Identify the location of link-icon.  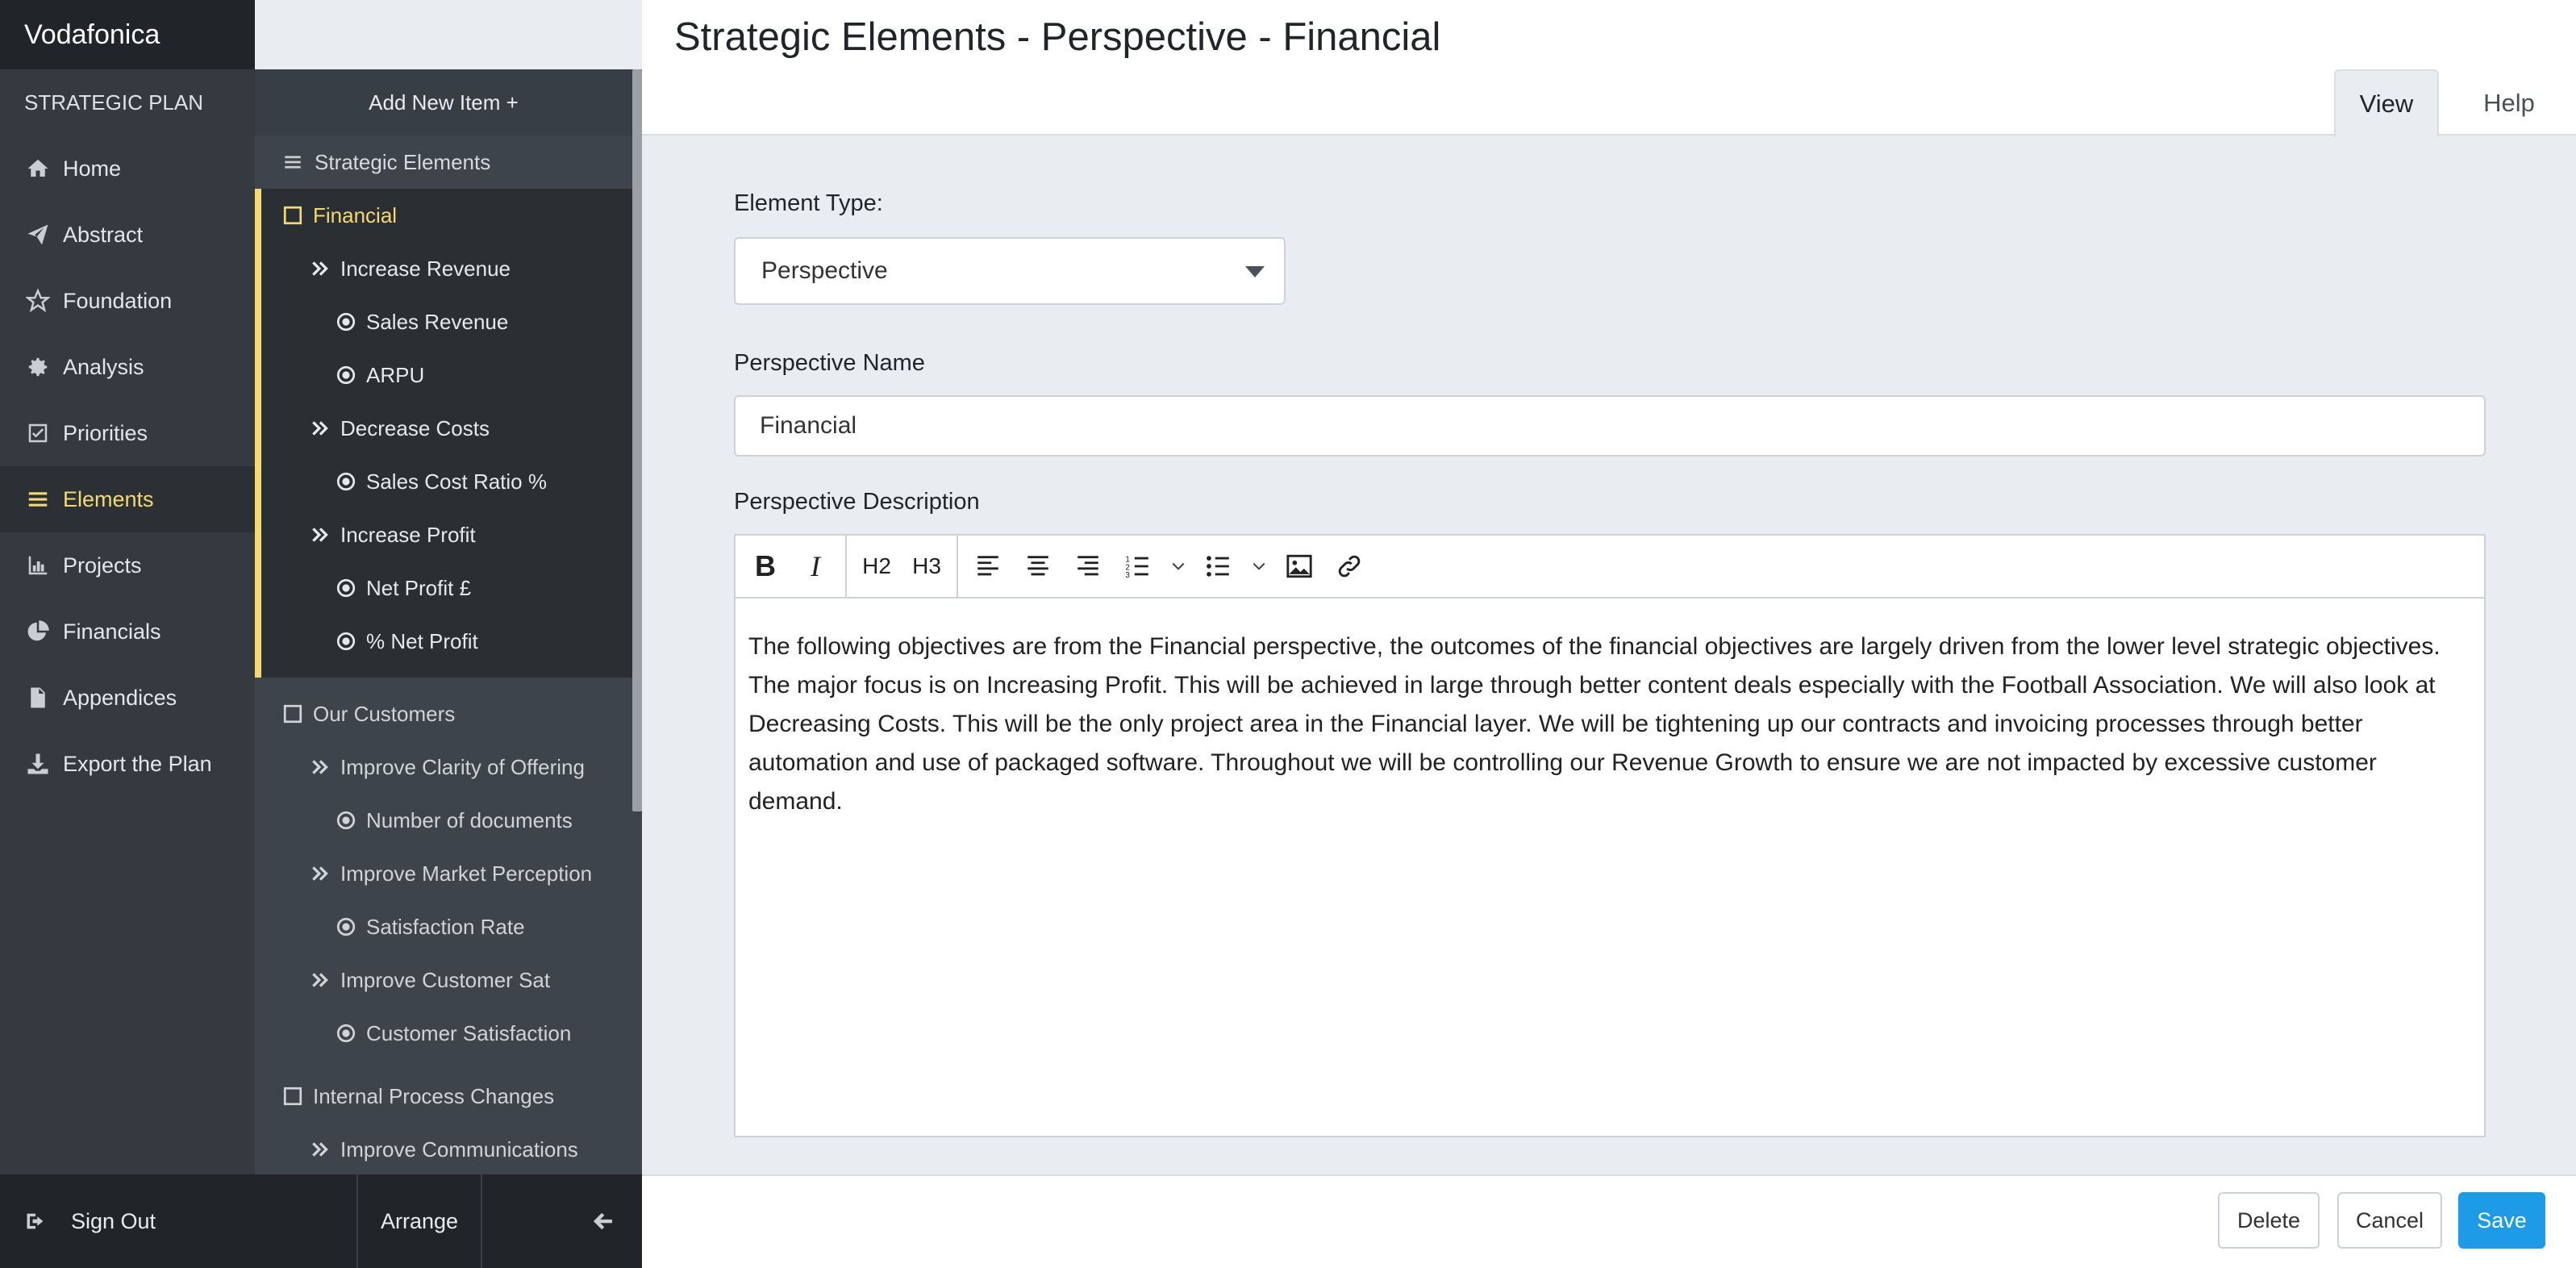
(1349, 567).